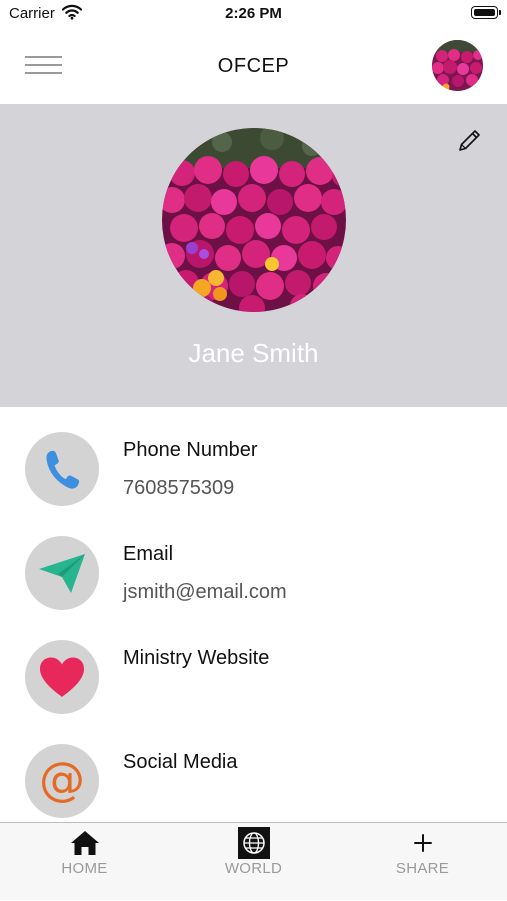  I want to click on at-icon: @, so click(62, 779).